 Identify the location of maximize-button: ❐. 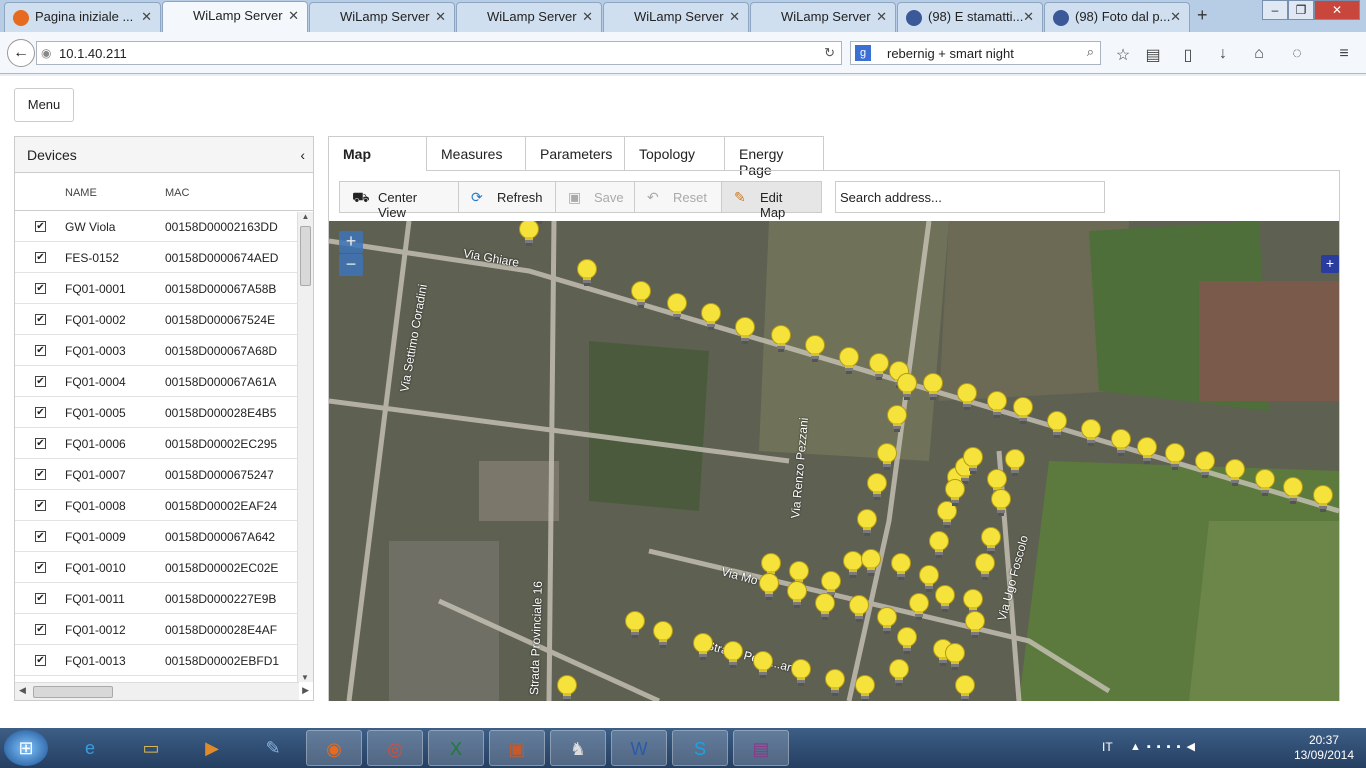
(1301, 10).